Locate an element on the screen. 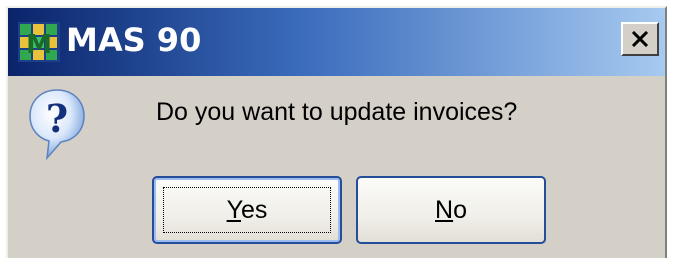 Image resolution: width=673 pixels, height=258 pixels. close-icon is located at coordinates (640, 39).